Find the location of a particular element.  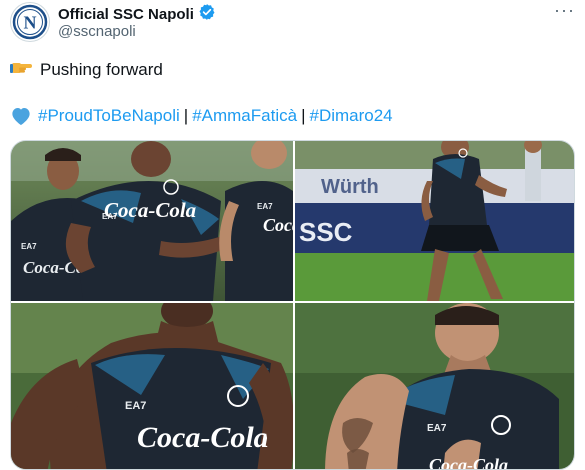

ssc-napoli-logo-icon: N is located at coordinates (30, 22).